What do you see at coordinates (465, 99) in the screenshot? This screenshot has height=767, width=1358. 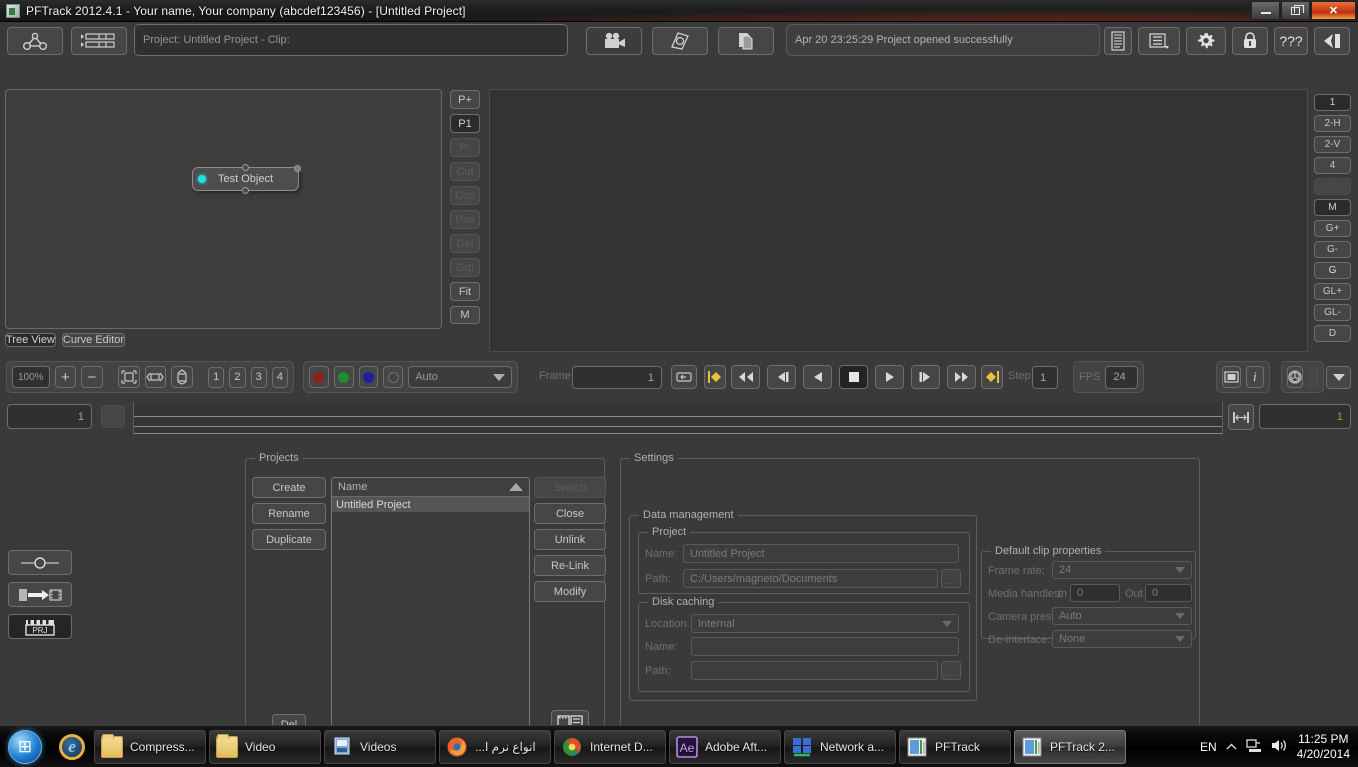 I see `tree-btn-p-plus: P+` at bounding box center [465, 99].